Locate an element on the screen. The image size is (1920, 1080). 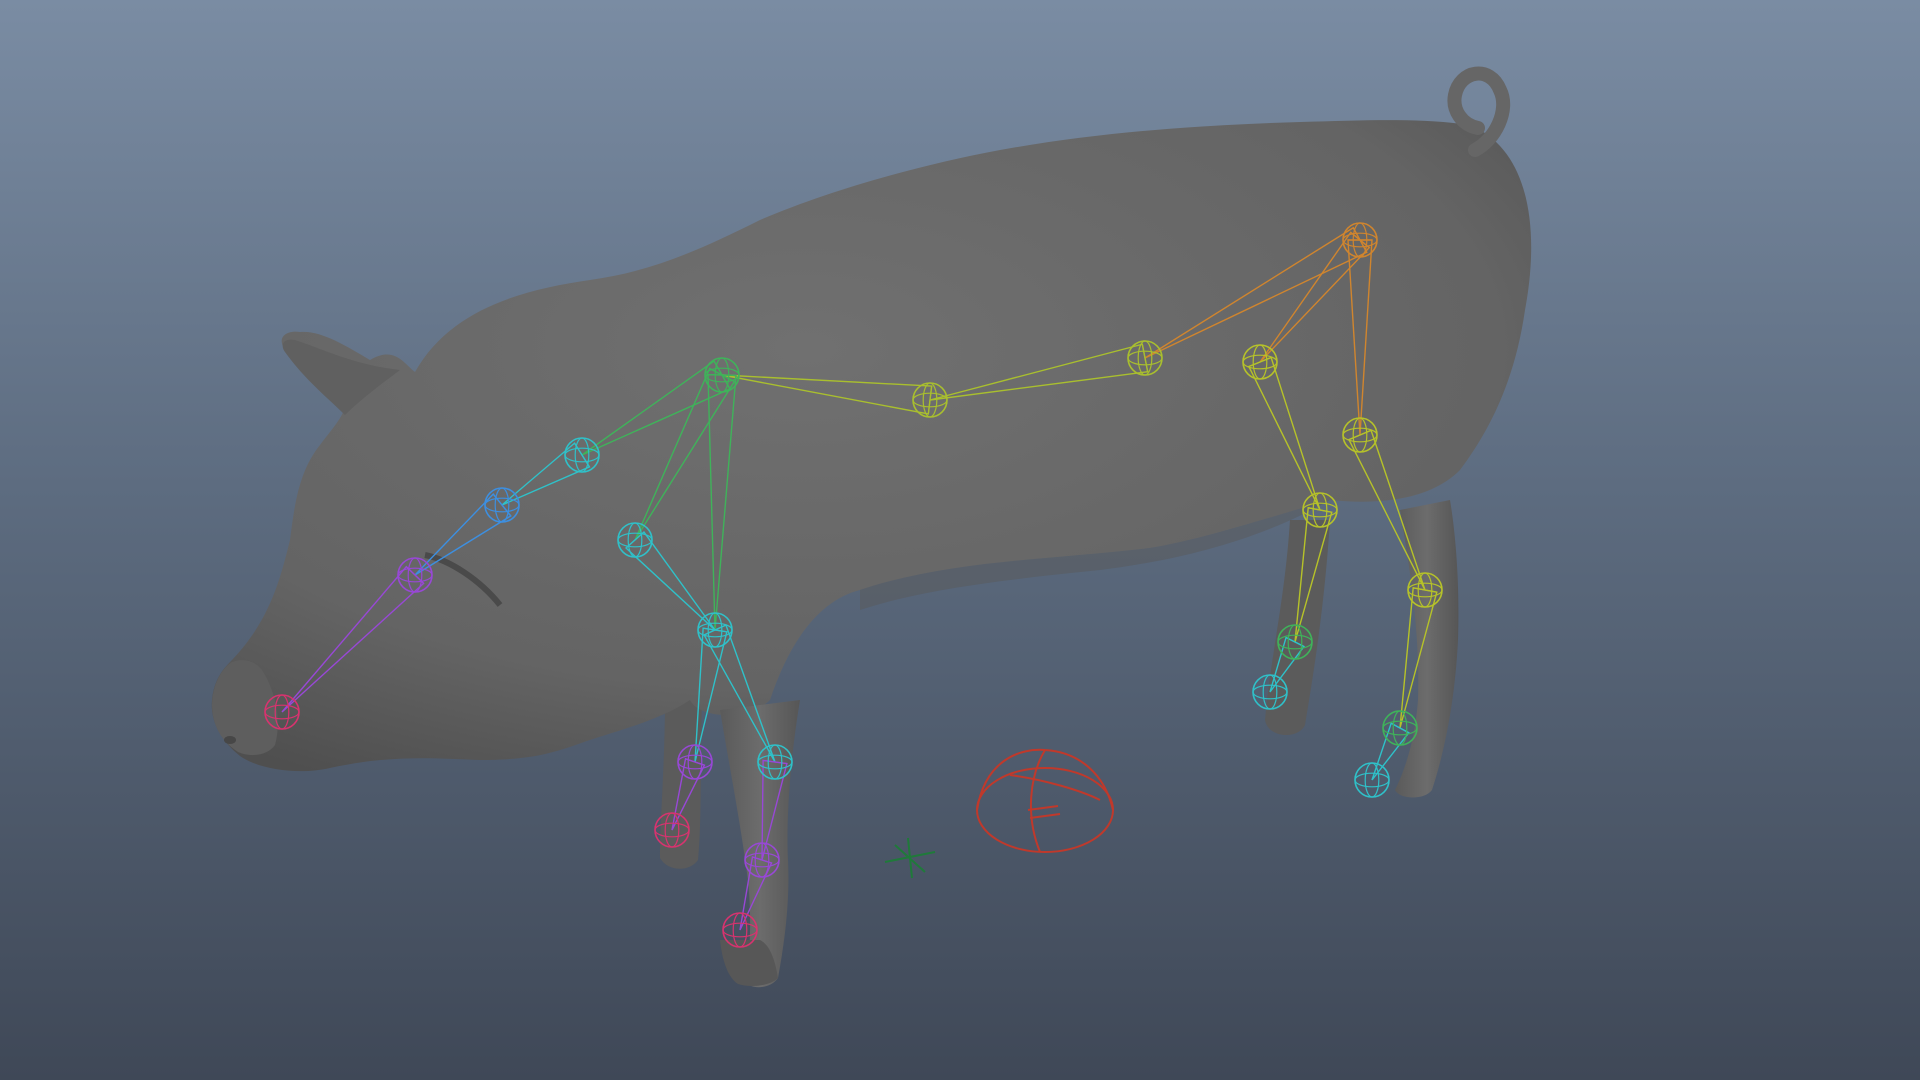
pig-near-hind-leg is located at coordinates (1427, 649).